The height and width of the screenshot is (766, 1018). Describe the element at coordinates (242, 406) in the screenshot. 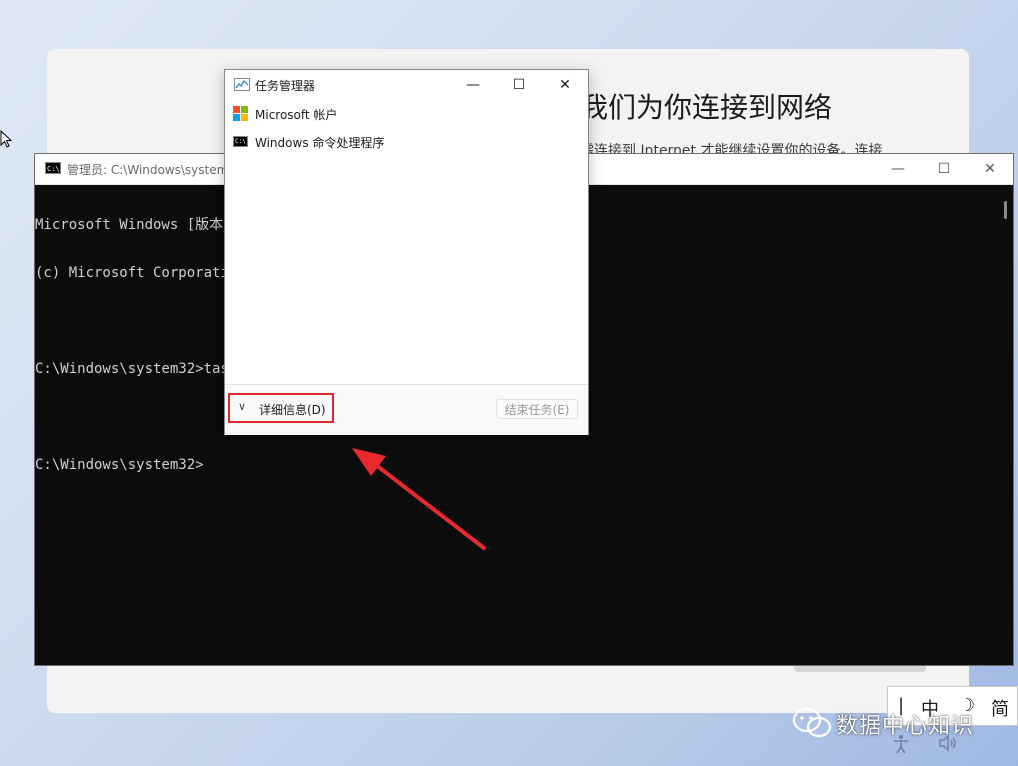

I see `chevron-down-icon: ∨` at that location.